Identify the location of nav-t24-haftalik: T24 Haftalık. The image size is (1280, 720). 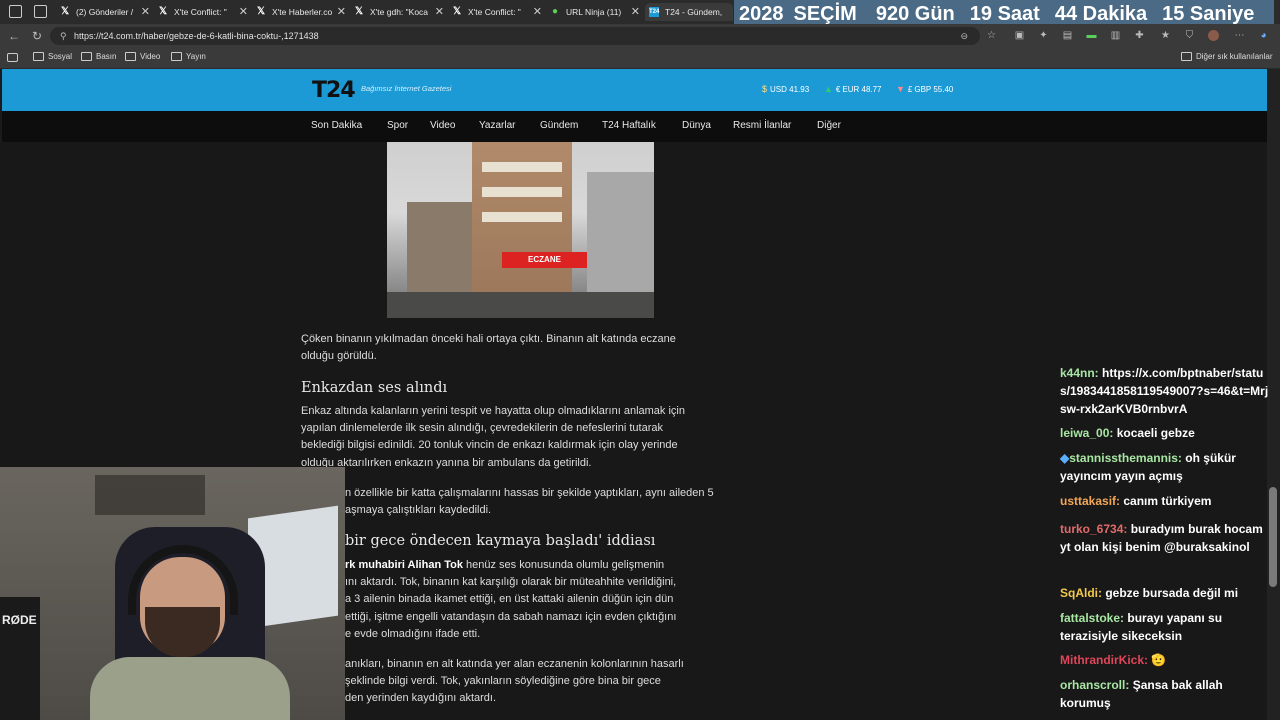
(629, 125).